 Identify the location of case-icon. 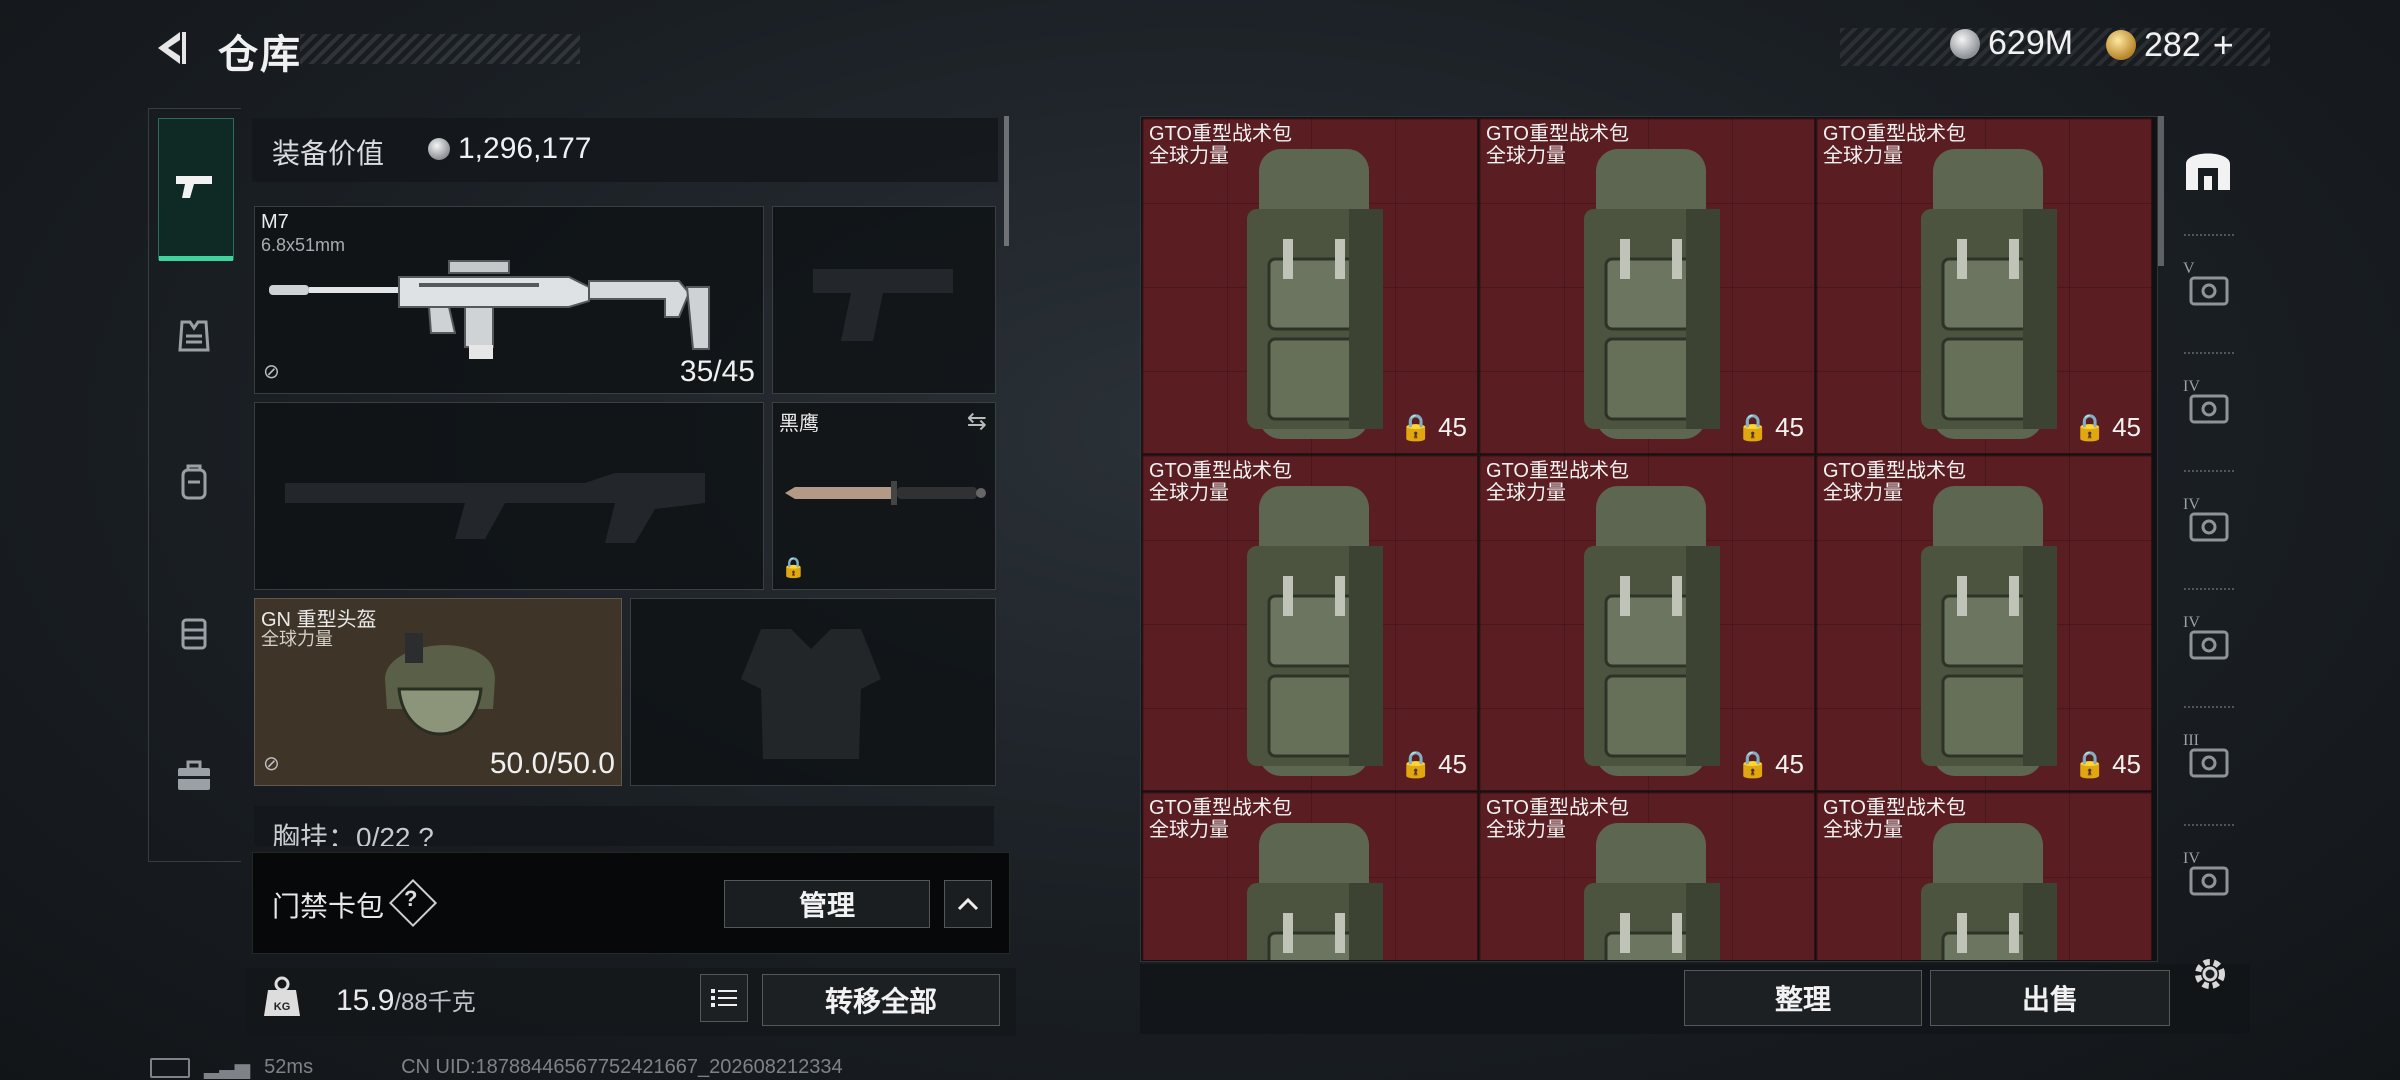
(194, 634).